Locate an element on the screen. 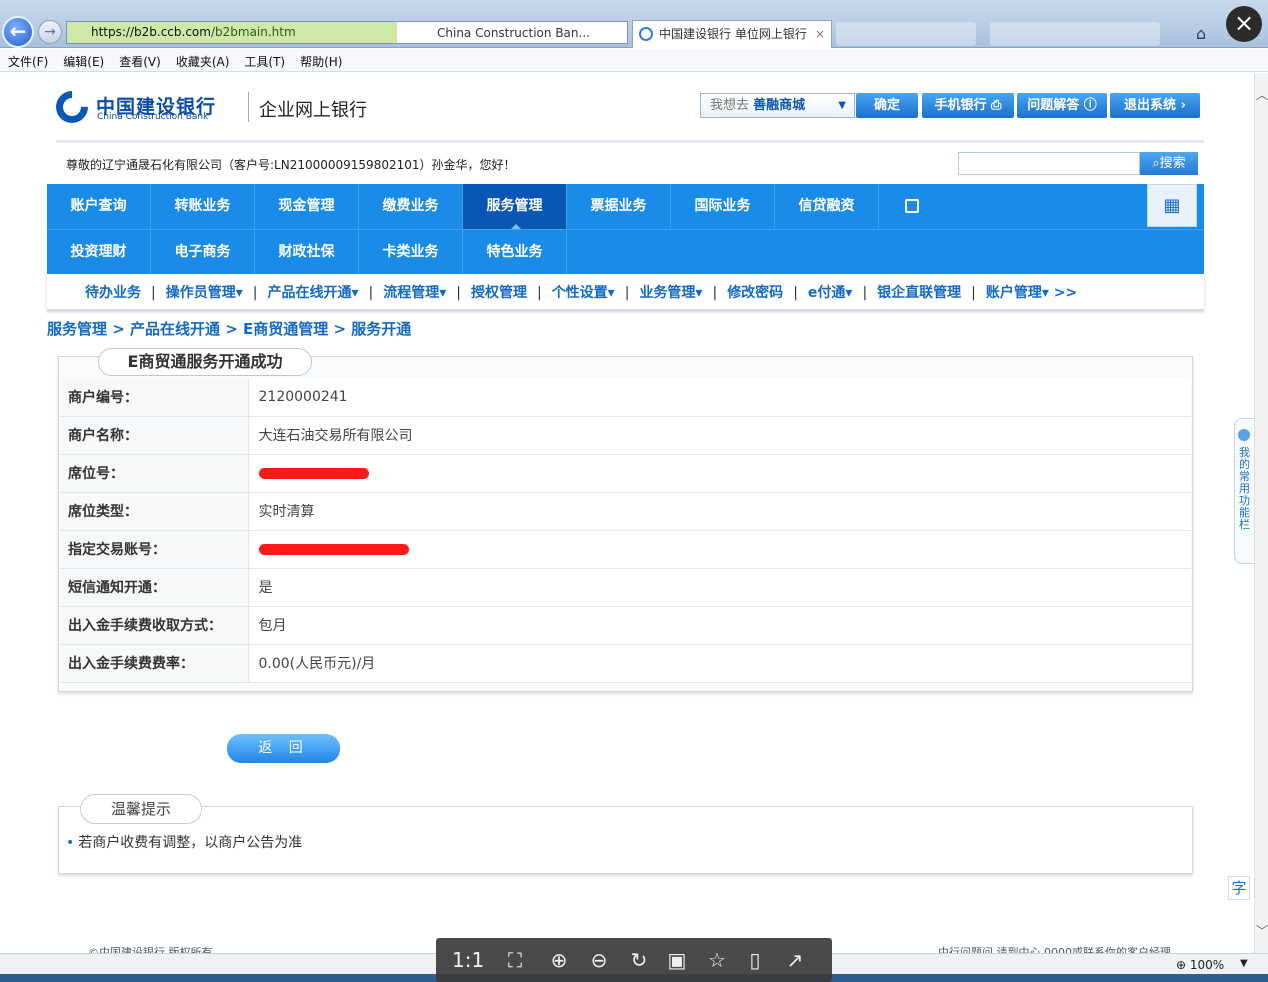  bank-name-english: China Construction Bank is located at coordinates (153, 117).